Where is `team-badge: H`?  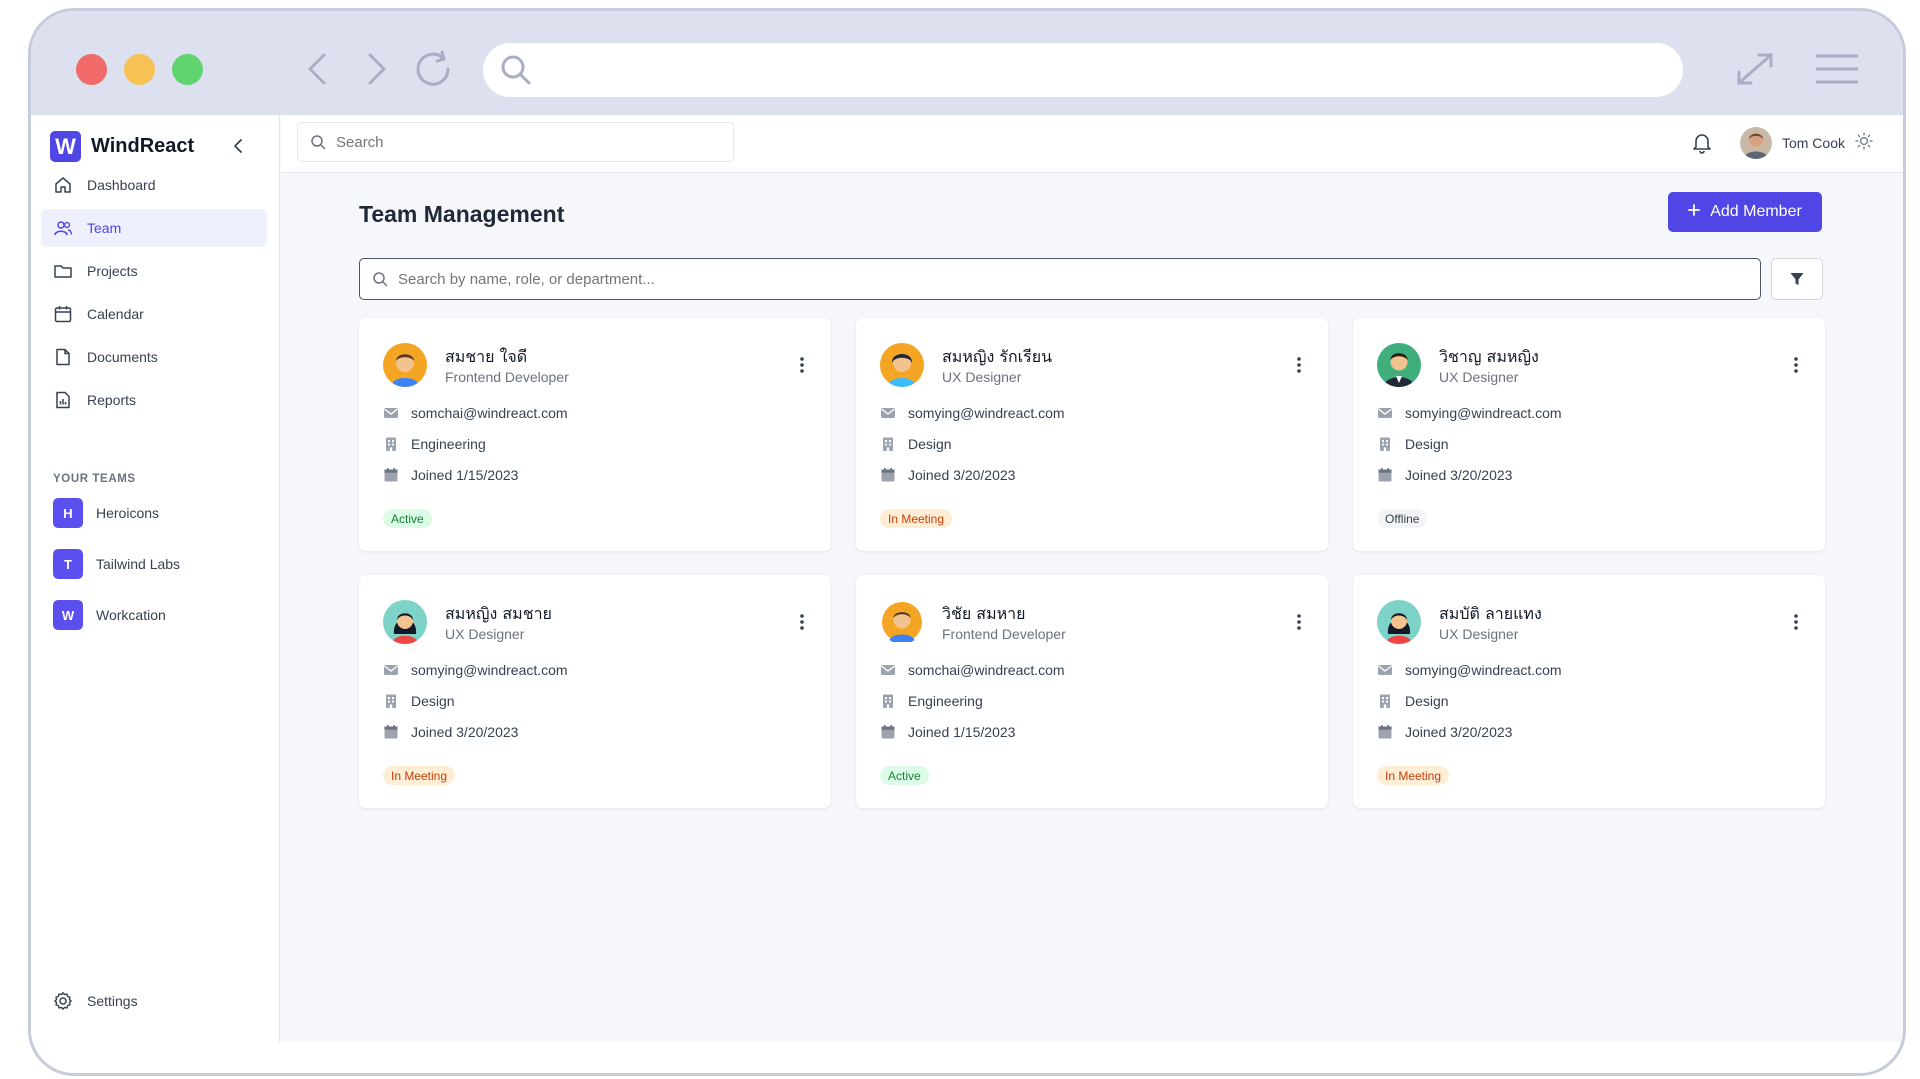
team-badge: H is located at coordinates (68, 513).